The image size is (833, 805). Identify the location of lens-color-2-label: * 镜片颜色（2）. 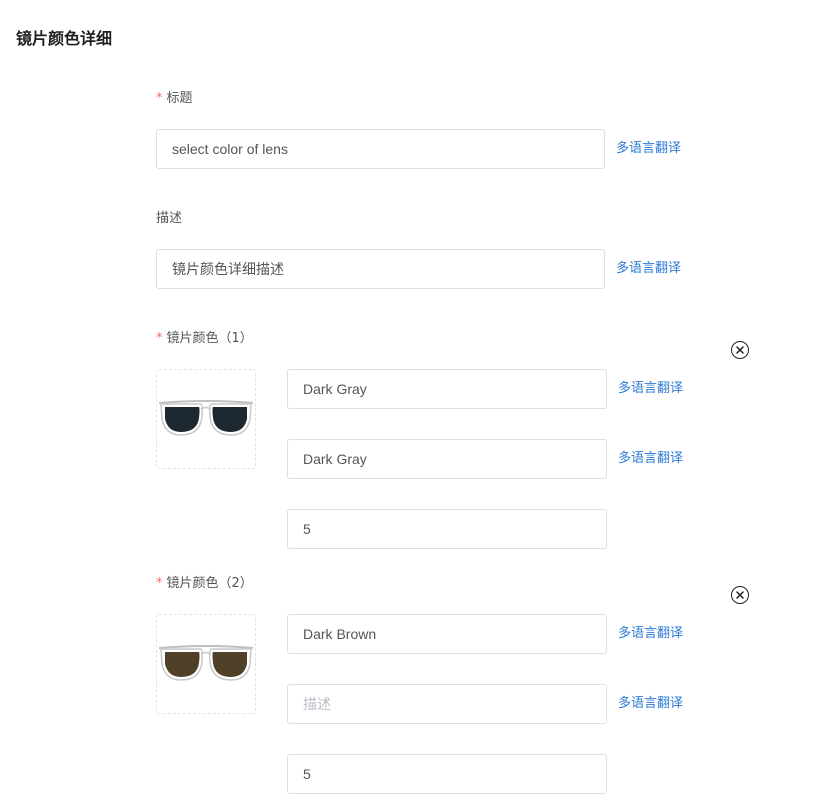
(204, 584).